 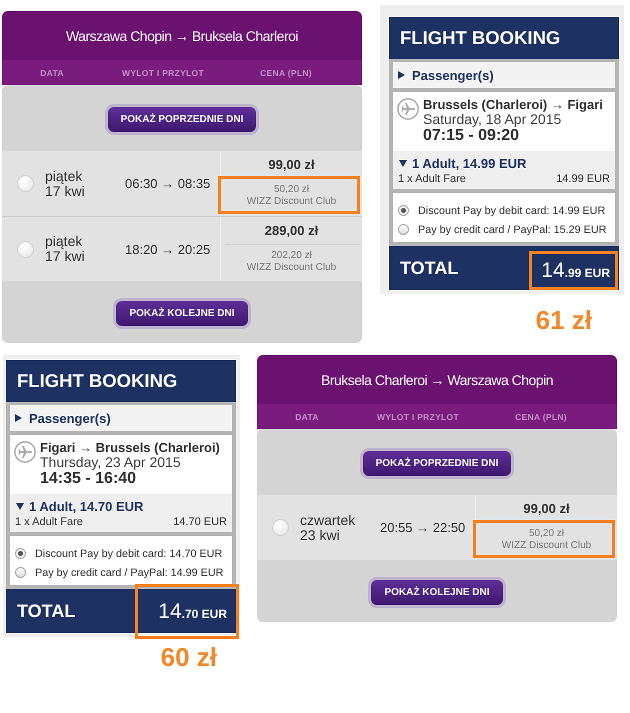 I want to click on route-text: Figari → Brussels (Charleroi), so click(x=130, y=447).